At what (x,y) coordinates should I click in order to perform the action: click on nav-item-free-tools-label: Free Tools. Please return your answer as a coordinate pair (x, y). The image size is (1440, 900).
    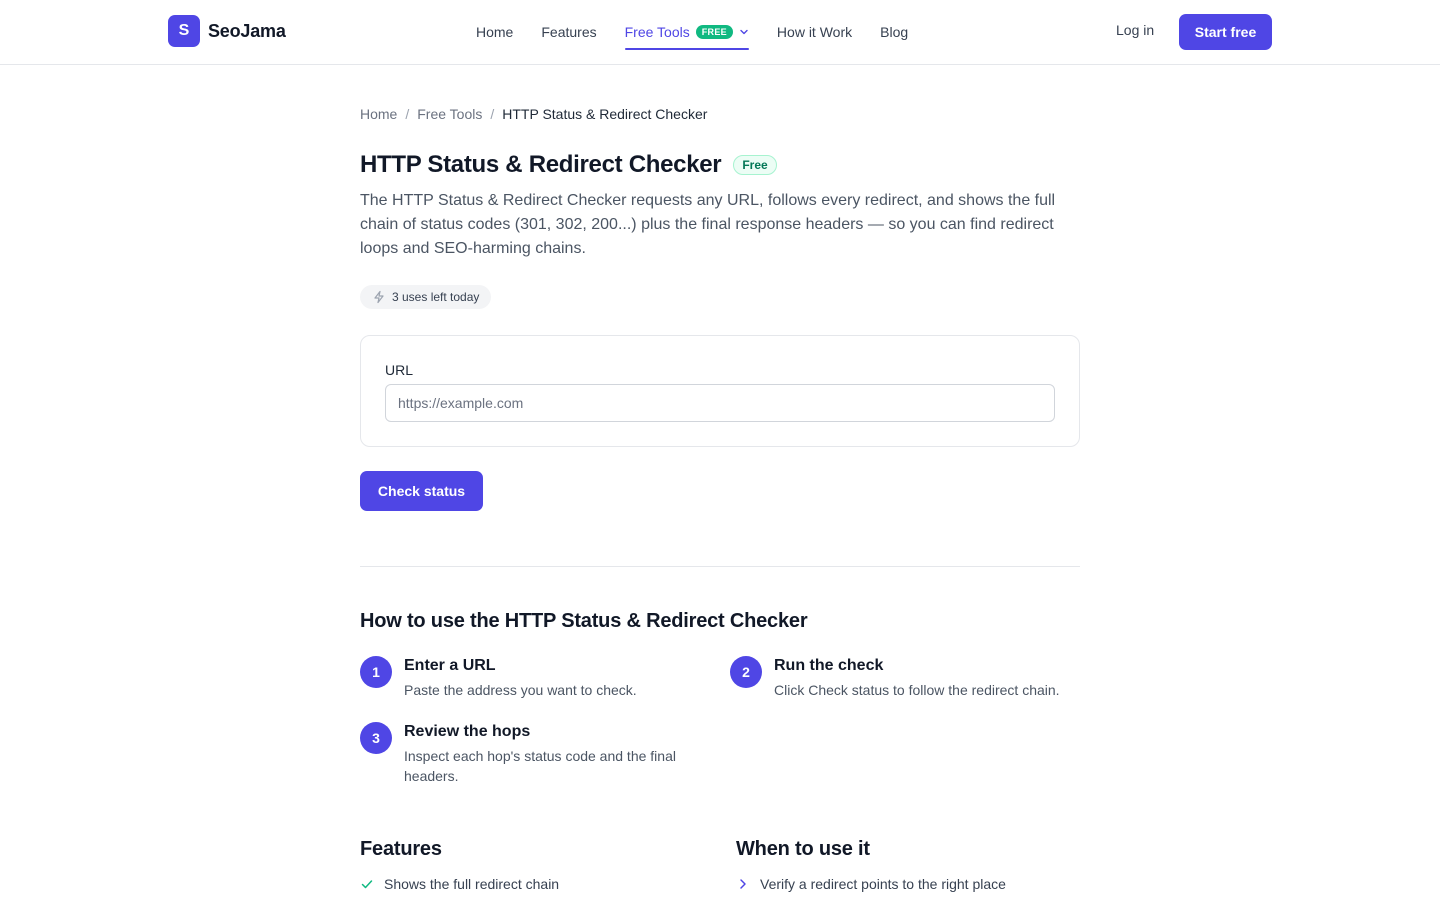
    Looking at the image, I should click on (657, 32).